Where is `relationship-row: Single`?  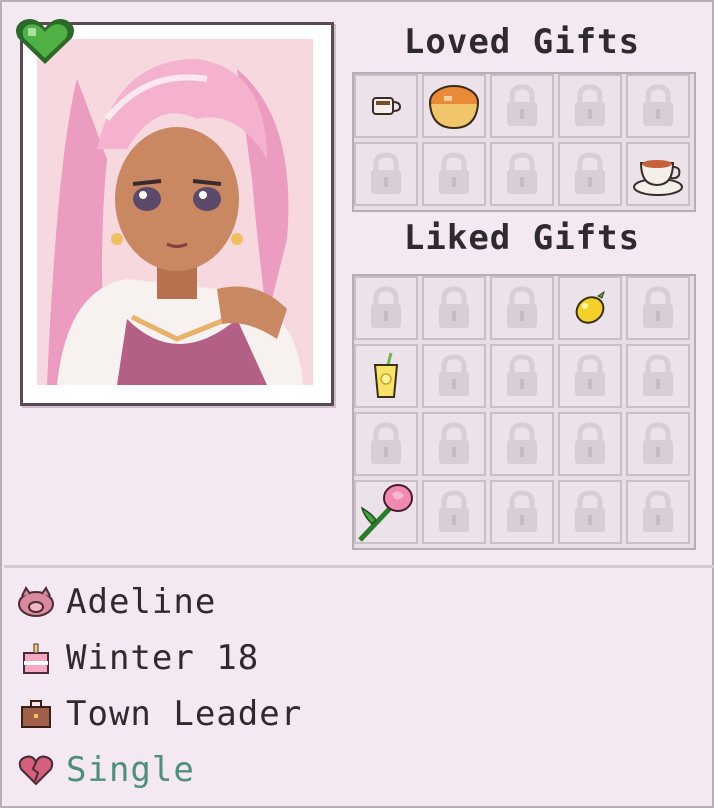 relationship-row: Single is located at coordinates (105, 770).